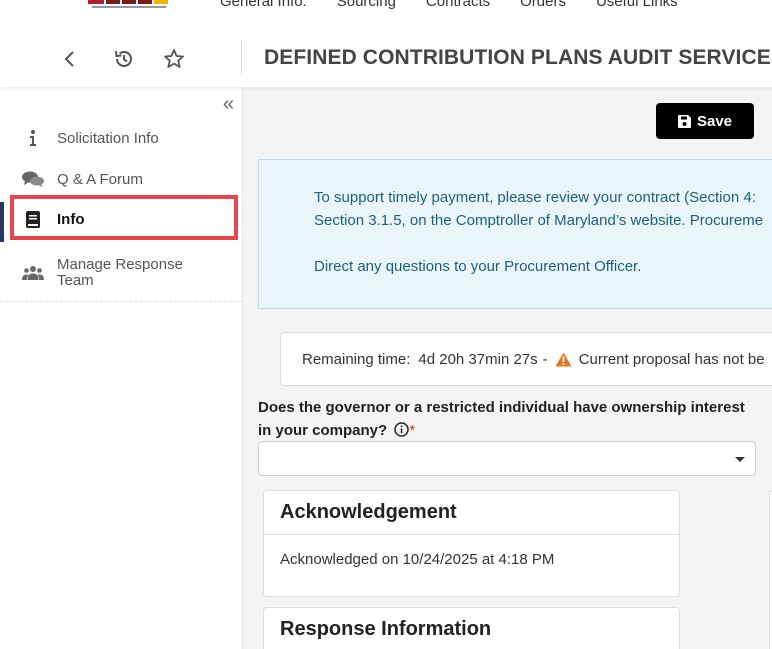 The height and width of the screenshot is (649, 772). I want to click on sidebar-divider, so click(121, 301).